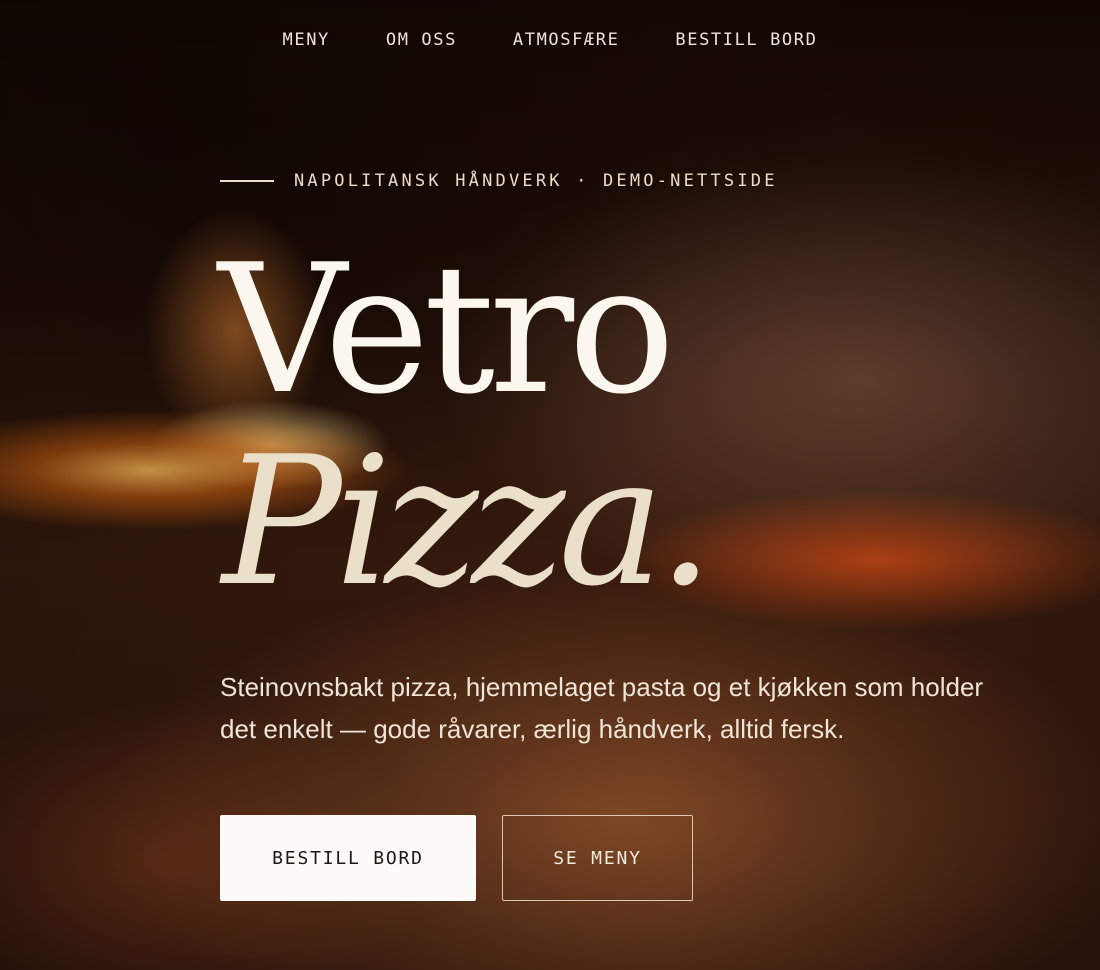  I want to click on eyebrow-divider, so click(247, 181).